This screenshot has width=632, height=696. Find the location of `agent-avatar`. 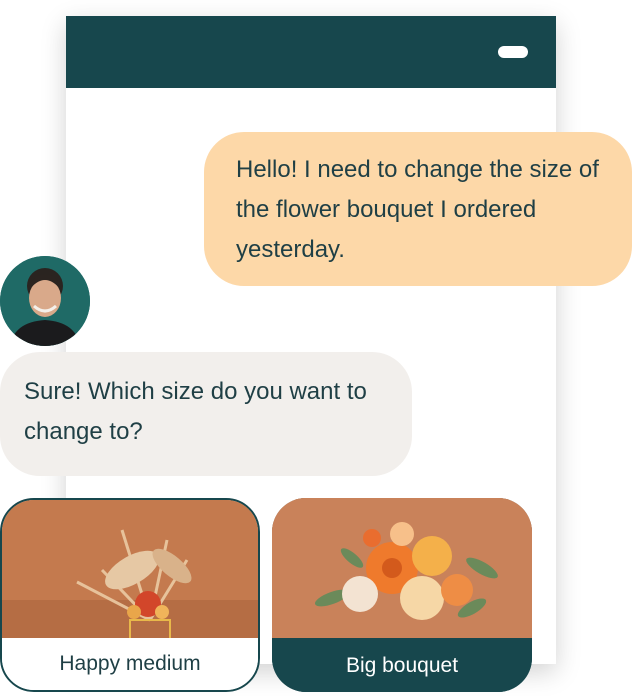

agent-avatar is located at coordinates (45, 301).